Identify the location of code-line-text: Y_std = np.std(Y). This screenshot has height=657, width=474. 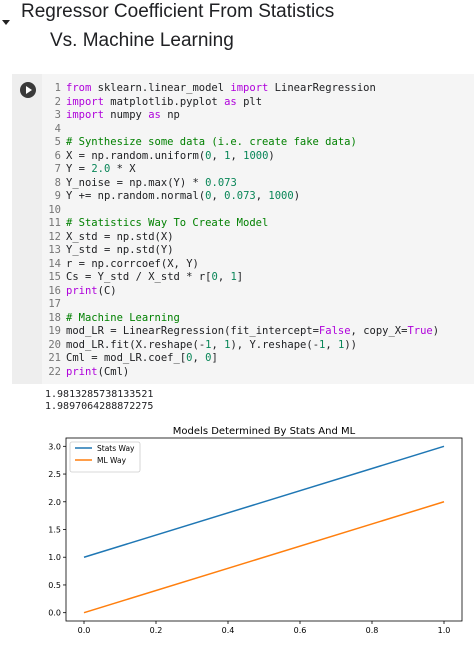
(117, 251).